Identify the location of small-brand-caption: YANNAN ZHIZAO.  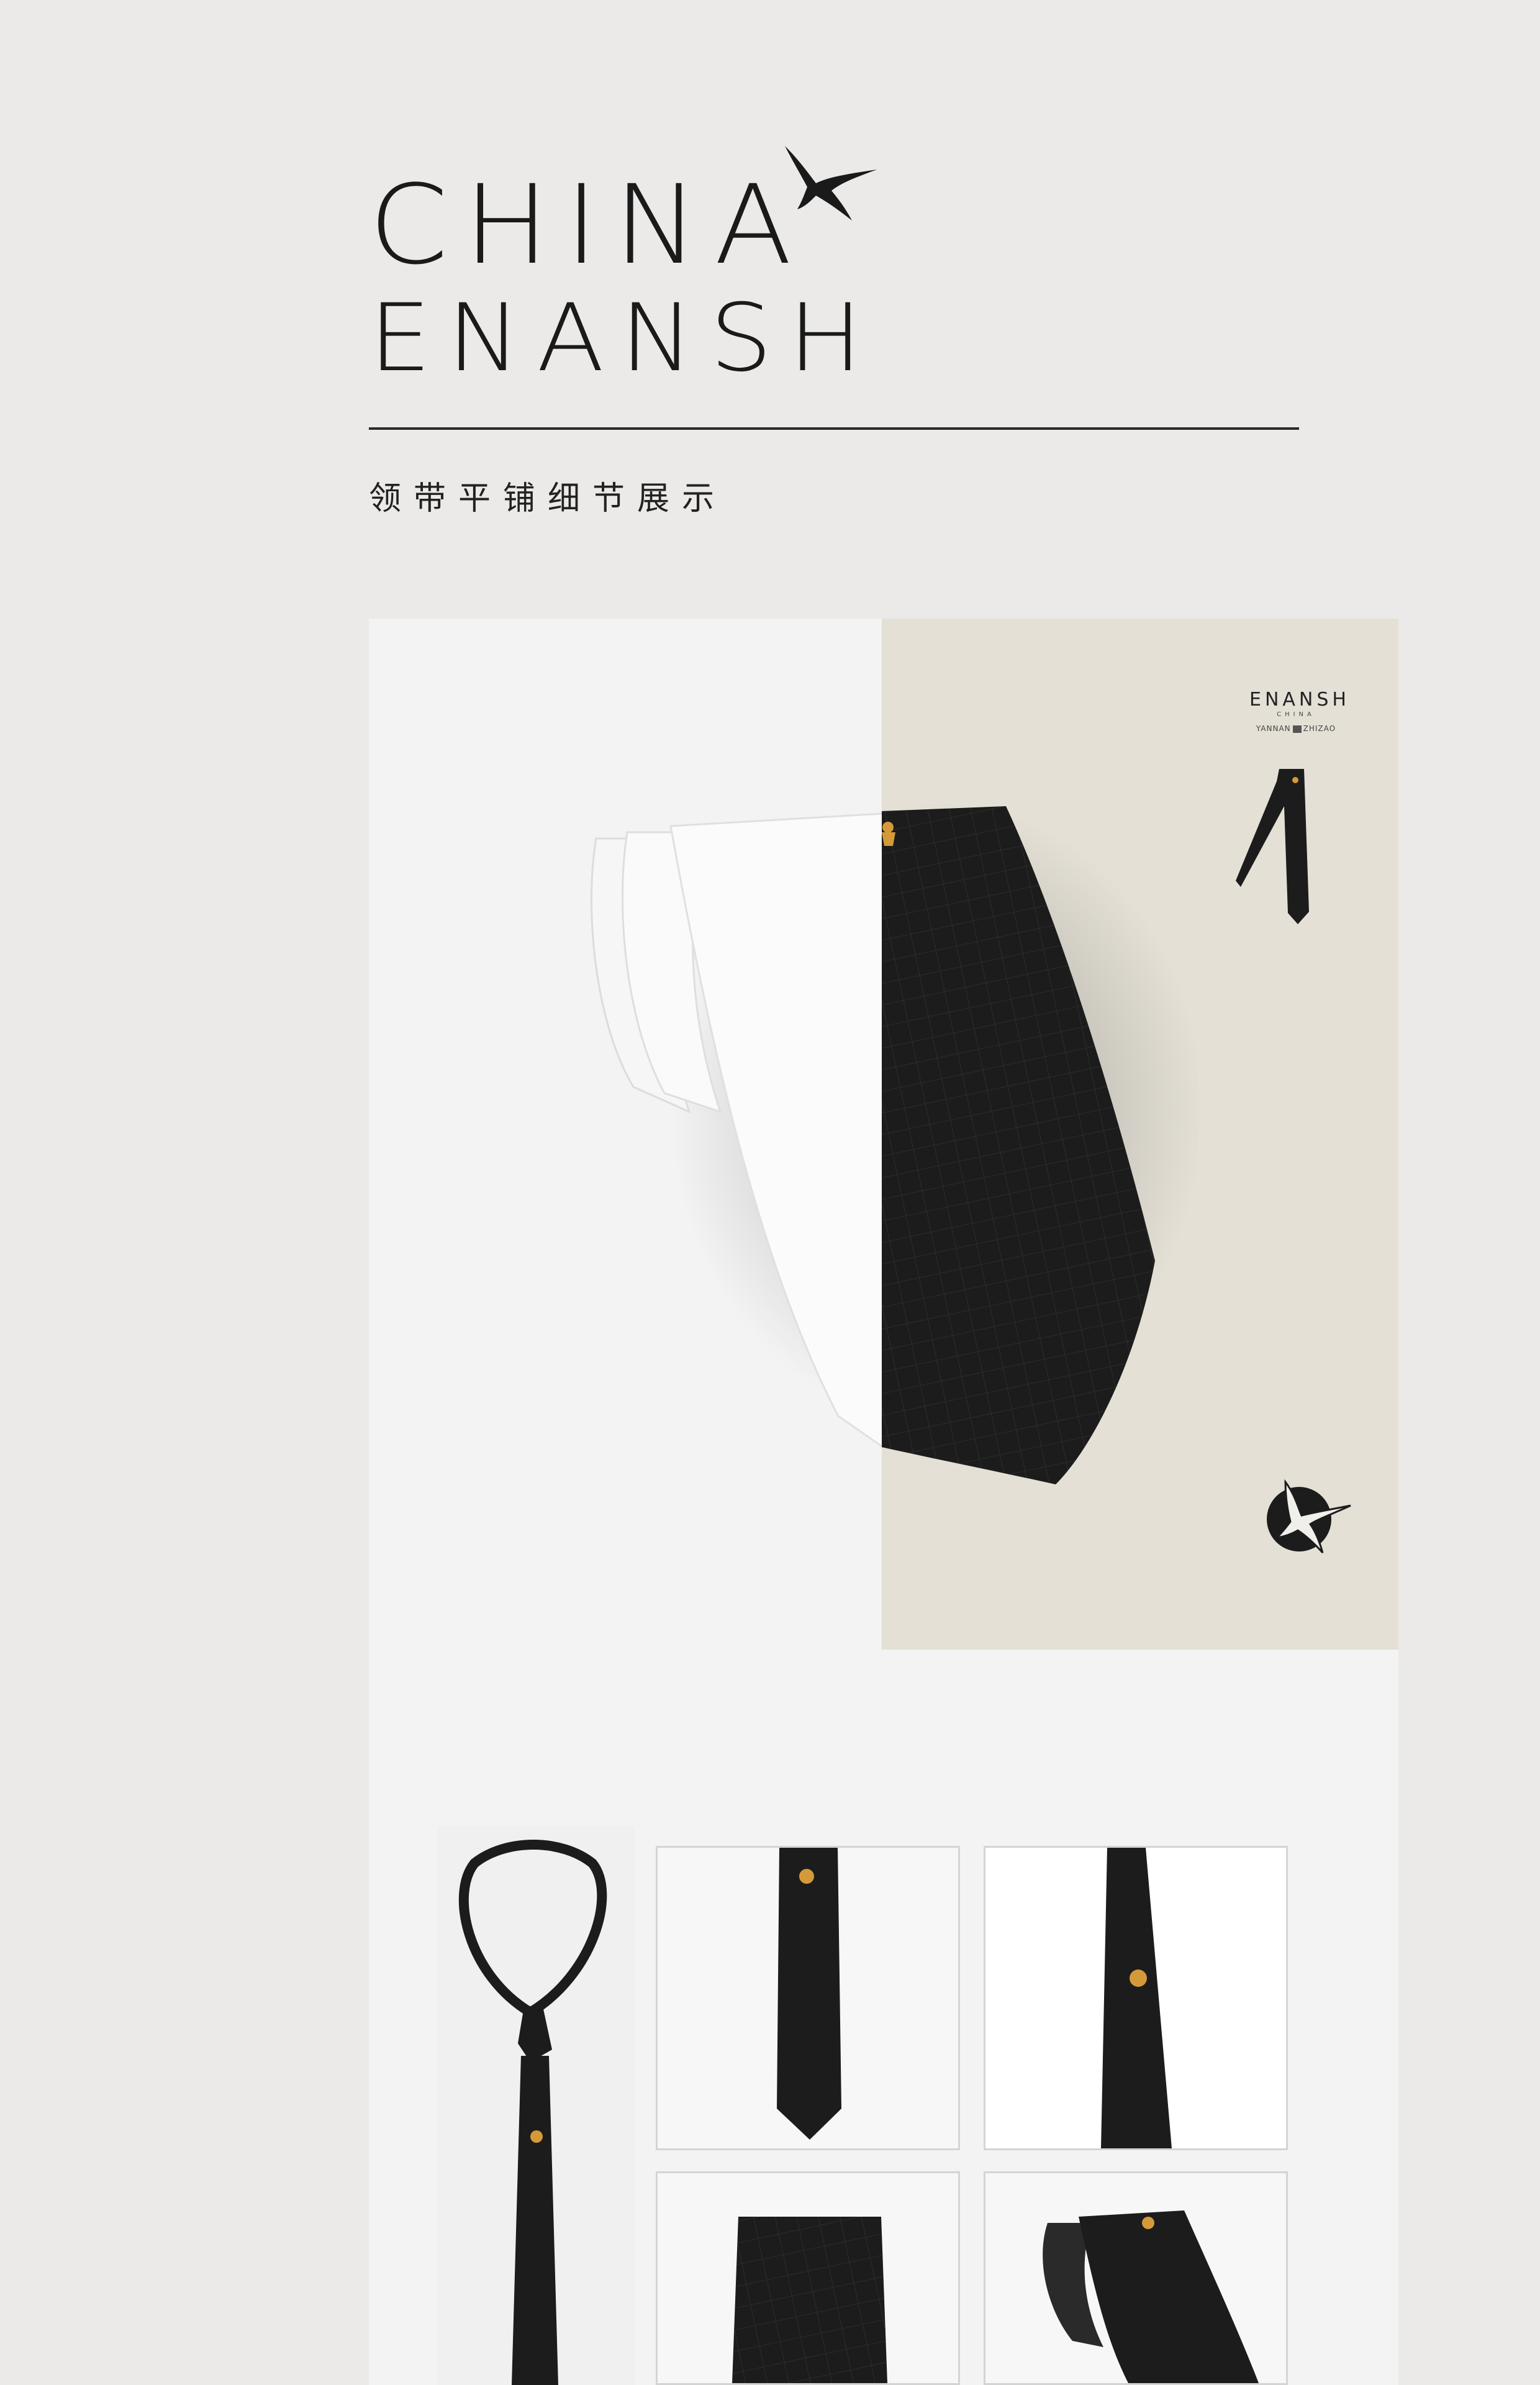
(1296, 729).